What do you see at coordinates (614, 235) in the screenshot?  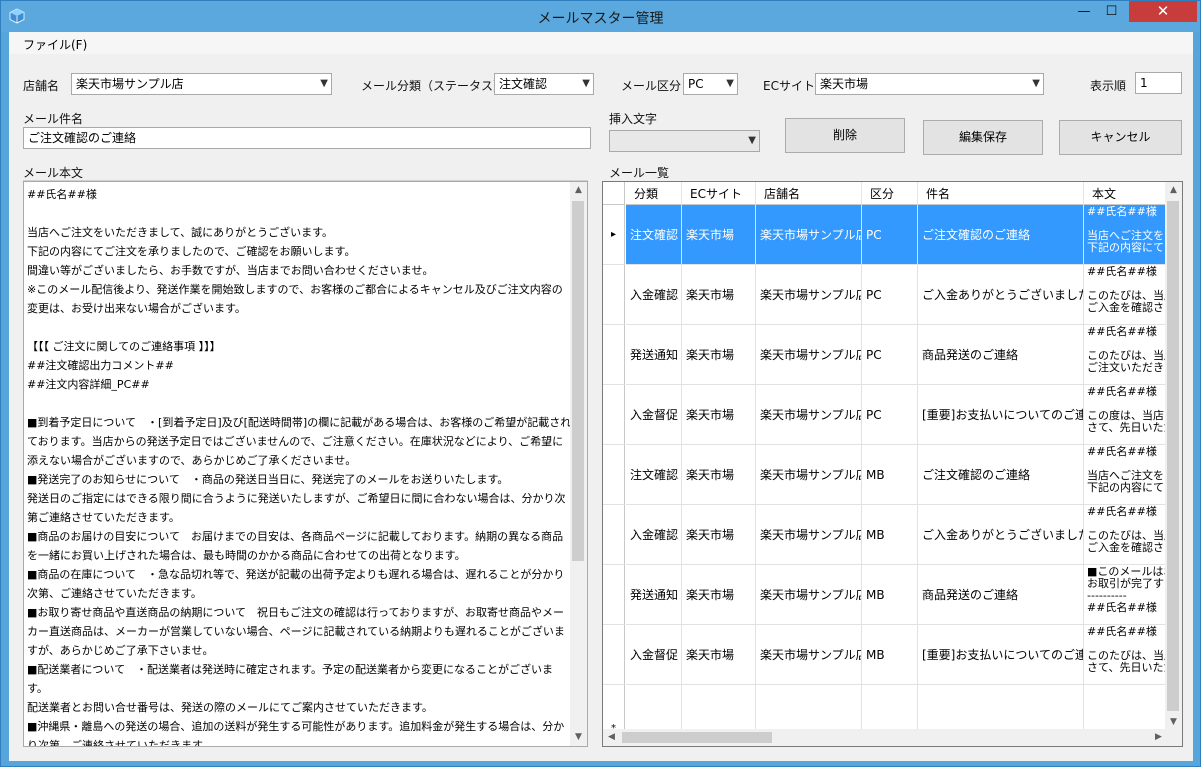 I see `row-header: ▸` at bounding box center [614, 235].